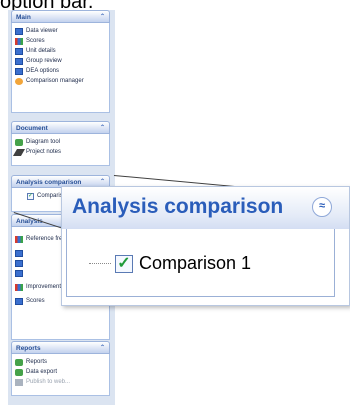 The width and height of the screenshot is (350, 405). What do you see at coordinates (19, 382) in the screenshot?
I see `publish-icon` at bounding box center [19, 382].